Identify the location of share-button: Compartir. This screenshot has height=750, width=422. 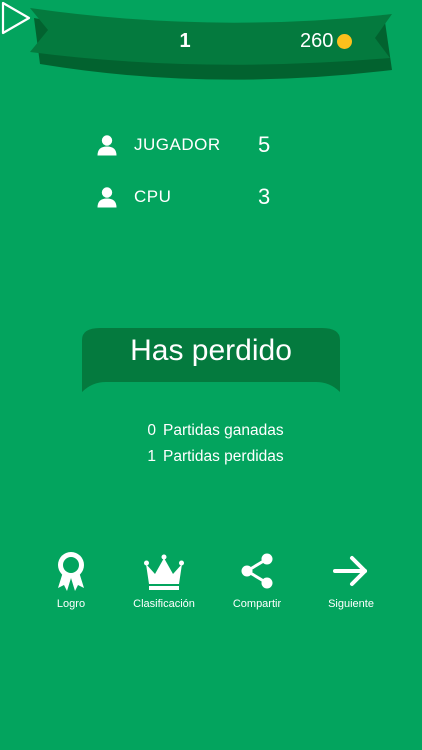
(257, 580).